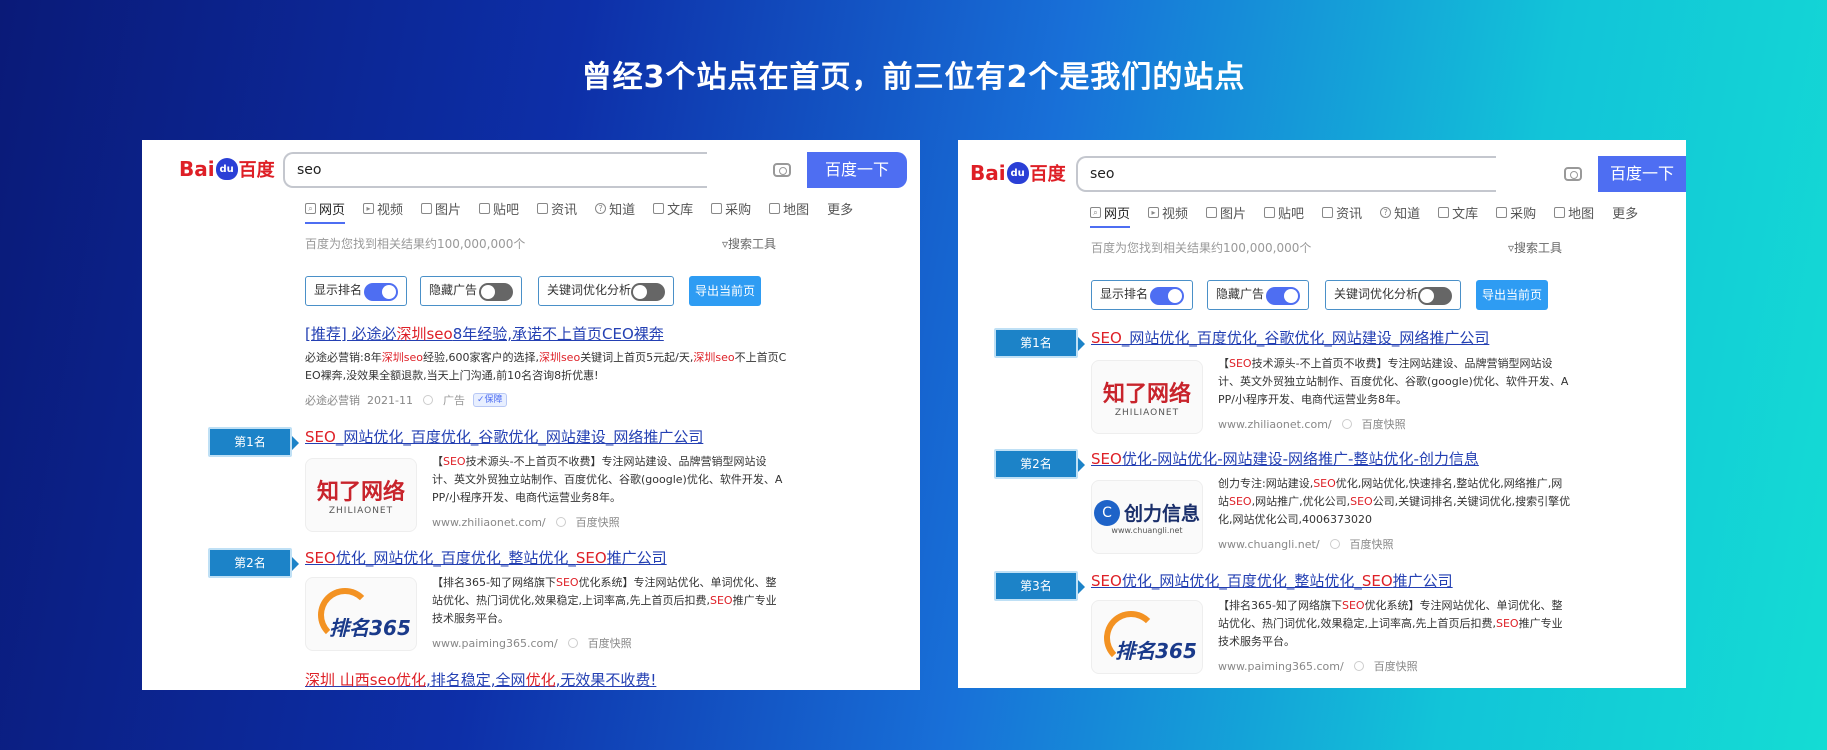  What do you see at coordinates (913, 77) in the screenshot?
I see `headline: 曾经3个站点在首页，前三位有2个是我们的站点` at bounding box center [913, 77].